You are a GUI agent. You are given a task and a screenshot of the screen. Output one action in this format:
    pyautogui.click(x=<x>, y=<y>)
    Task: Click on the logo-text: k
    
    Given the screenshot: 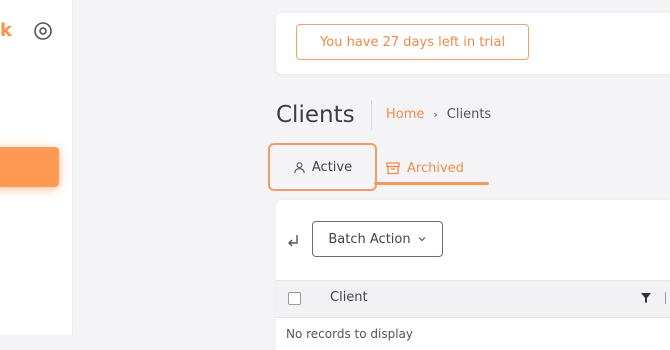 What is the action you would take?
    pyautogui.click(x=6, y=30)
    